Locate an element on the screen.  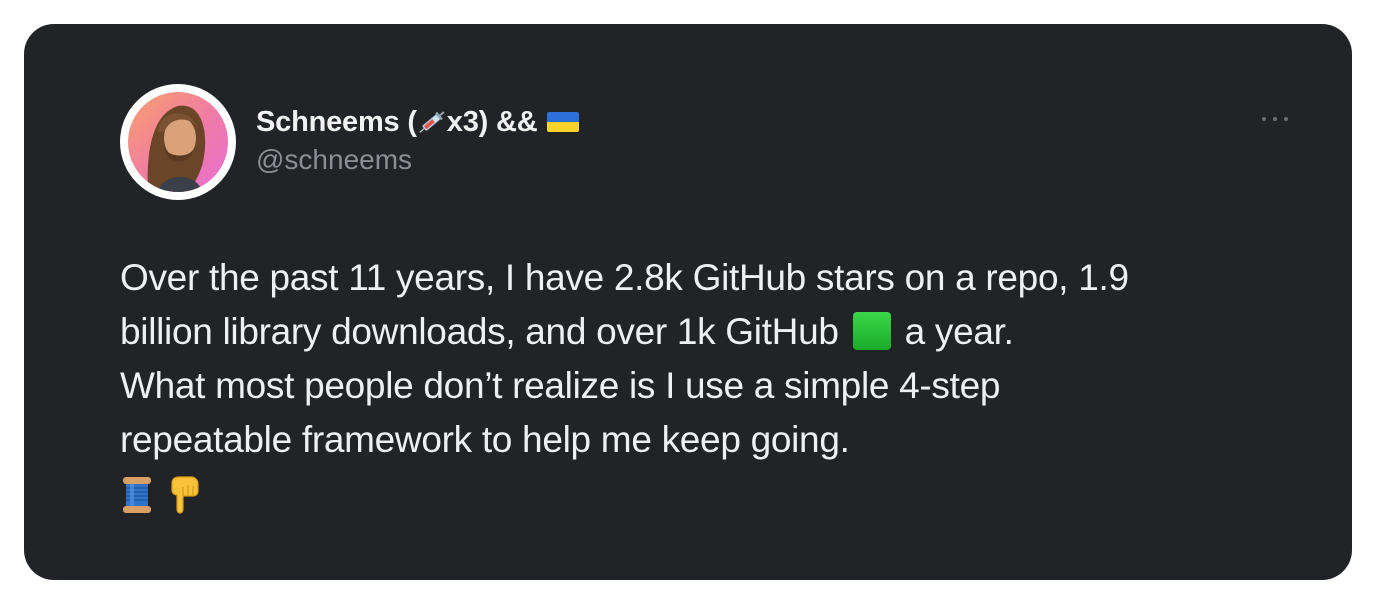
thread-spool-icon is located at coordinates (137, 495).